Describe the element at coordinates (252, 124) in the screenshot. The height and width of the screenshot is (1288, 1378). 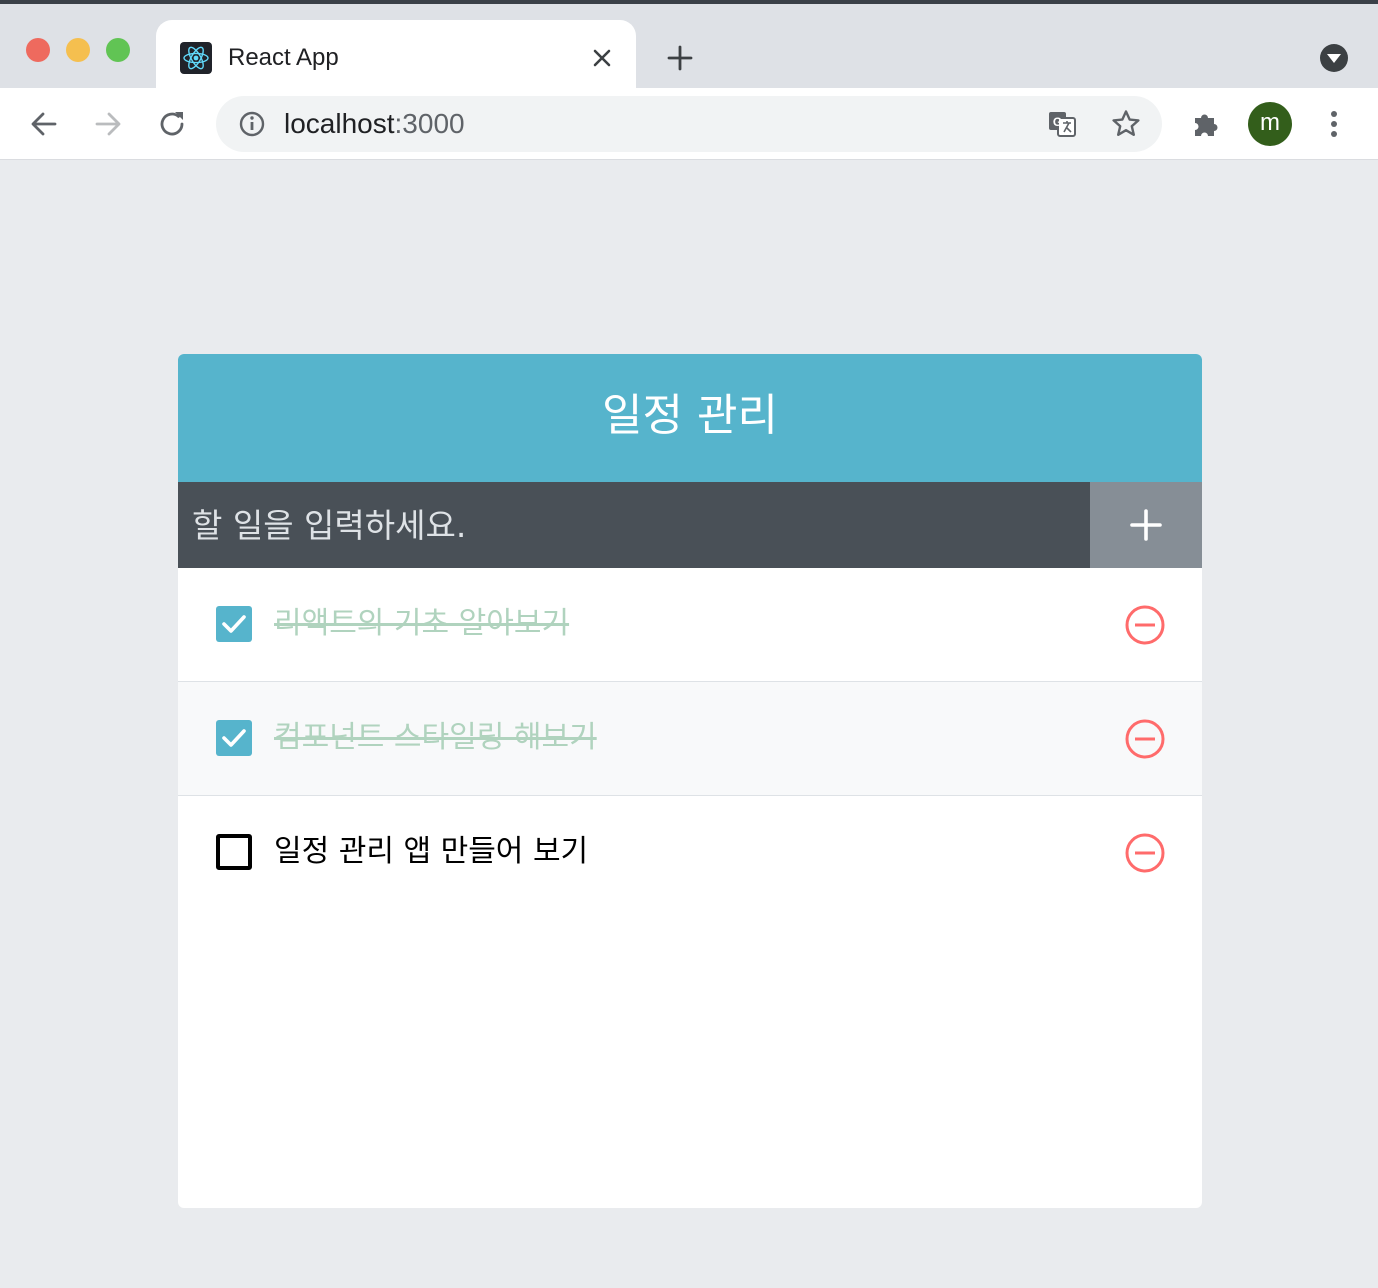
I see `site-info-icon` at that location.